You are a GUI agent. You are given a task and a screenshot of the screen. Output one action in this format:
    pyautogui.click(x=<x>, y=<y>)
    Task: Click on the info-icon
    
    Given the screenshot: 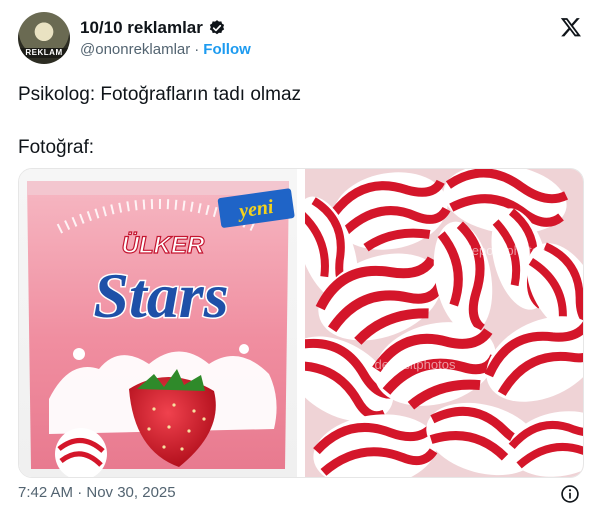 What is the action you would take?
    pyautogui.click(x=570, y=494)
    